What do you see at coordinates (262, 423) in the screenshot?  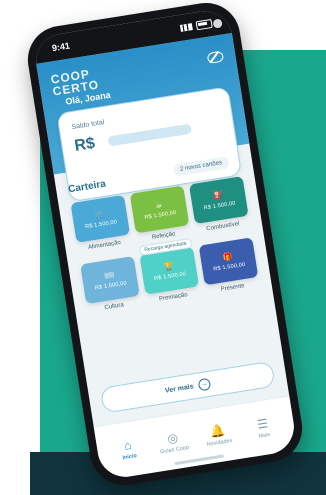 I see `menu-icon: ☰` at bounding box center [262, 423].